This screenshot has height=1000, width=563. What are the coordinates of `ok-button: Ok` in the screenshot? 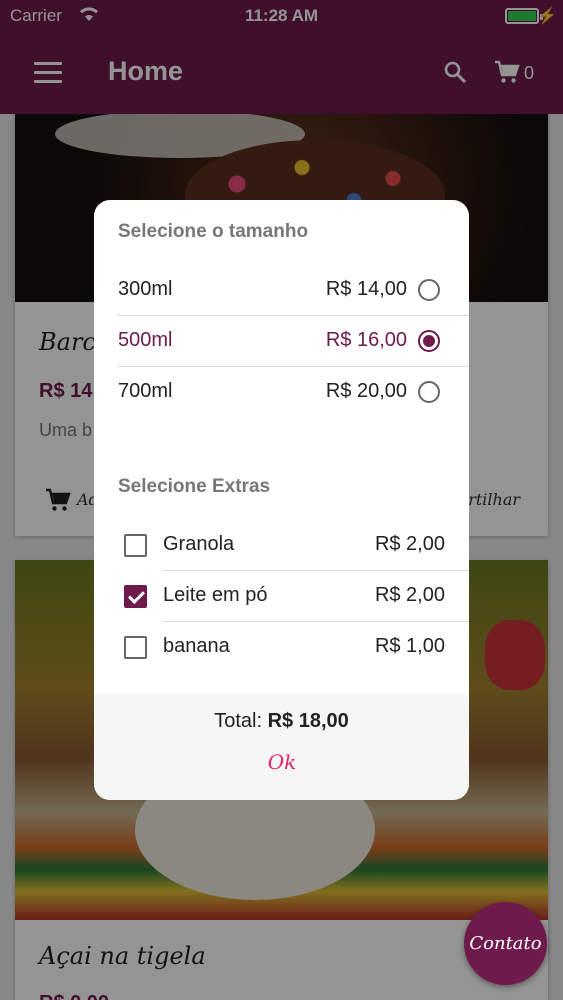 It's located at (282, 762).